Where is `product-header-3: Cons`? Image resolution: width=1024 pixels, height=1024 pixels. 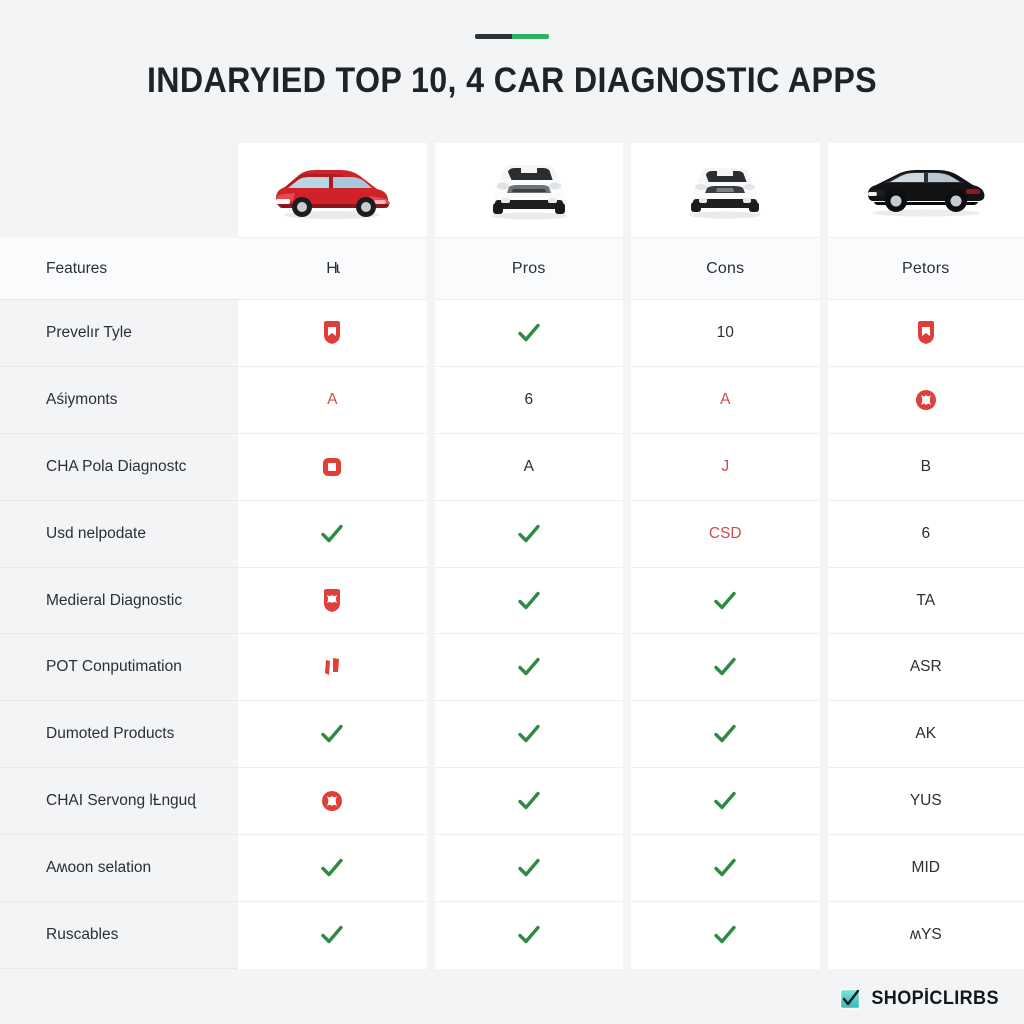
product-header-3: Cons is located at coordinates (725, 269).